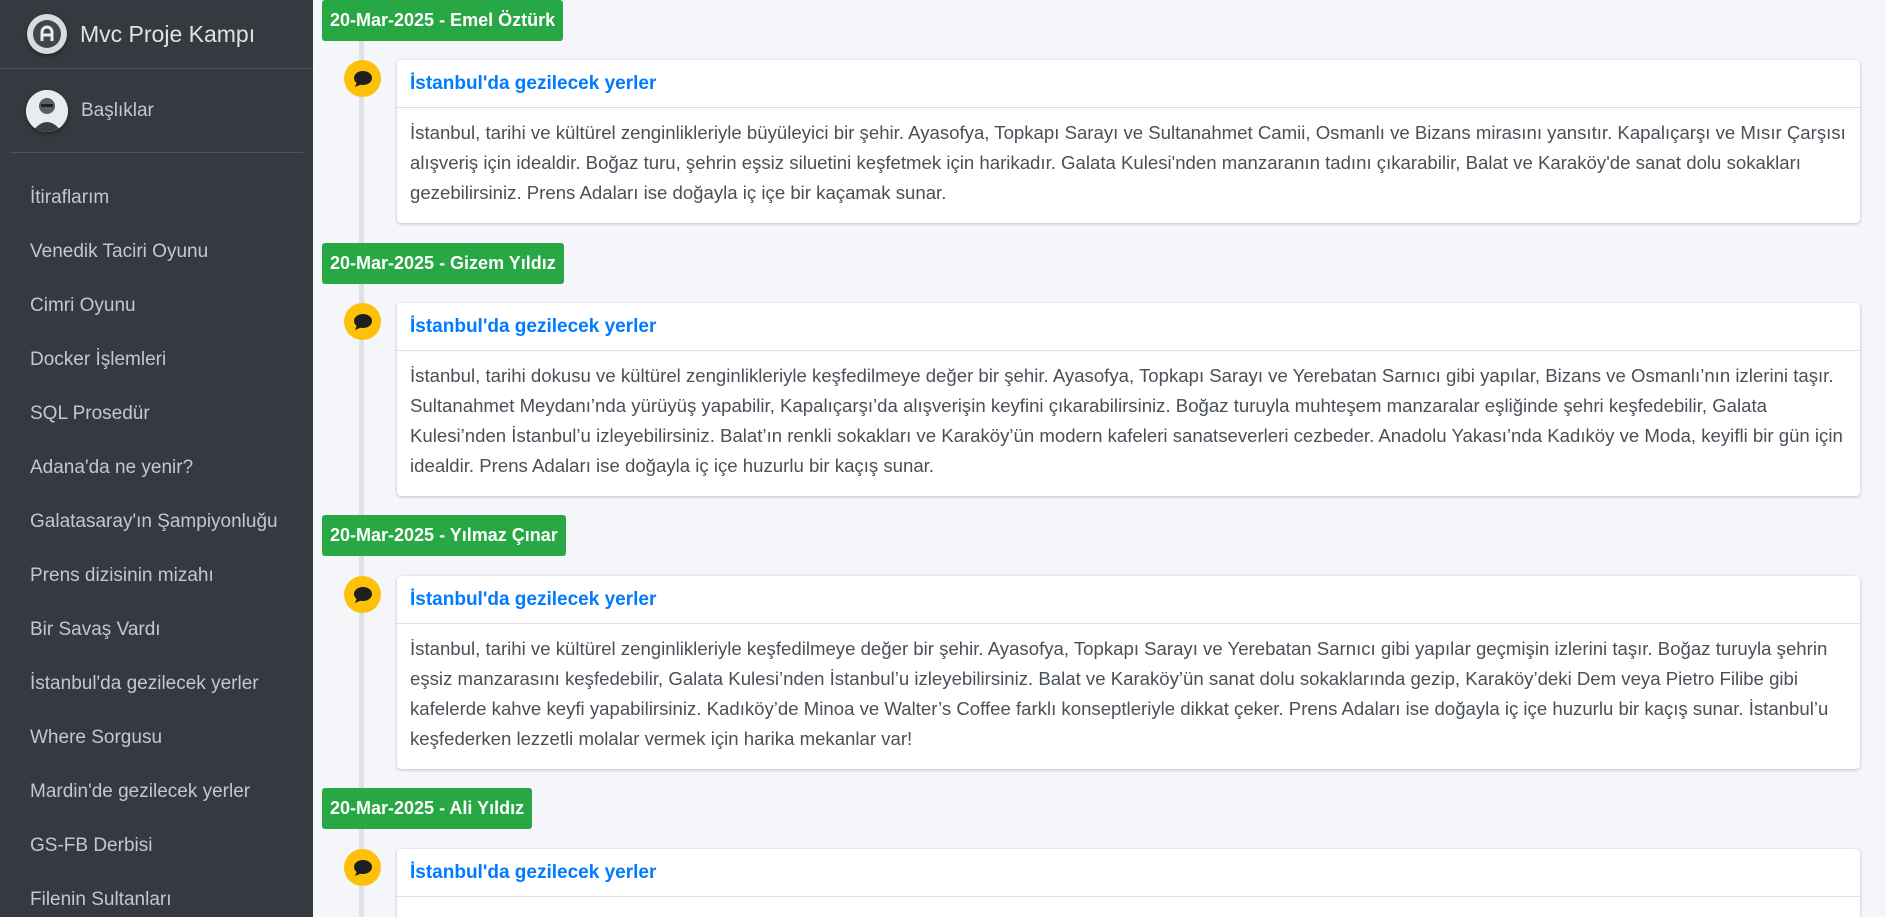 The width and height of the screenshot is (1886, 917). Describe the element at coordinates (156, 306) in the screenshot. I see `sidebar-item-cimri-oyunu: Cimri Oyunu` at that location.